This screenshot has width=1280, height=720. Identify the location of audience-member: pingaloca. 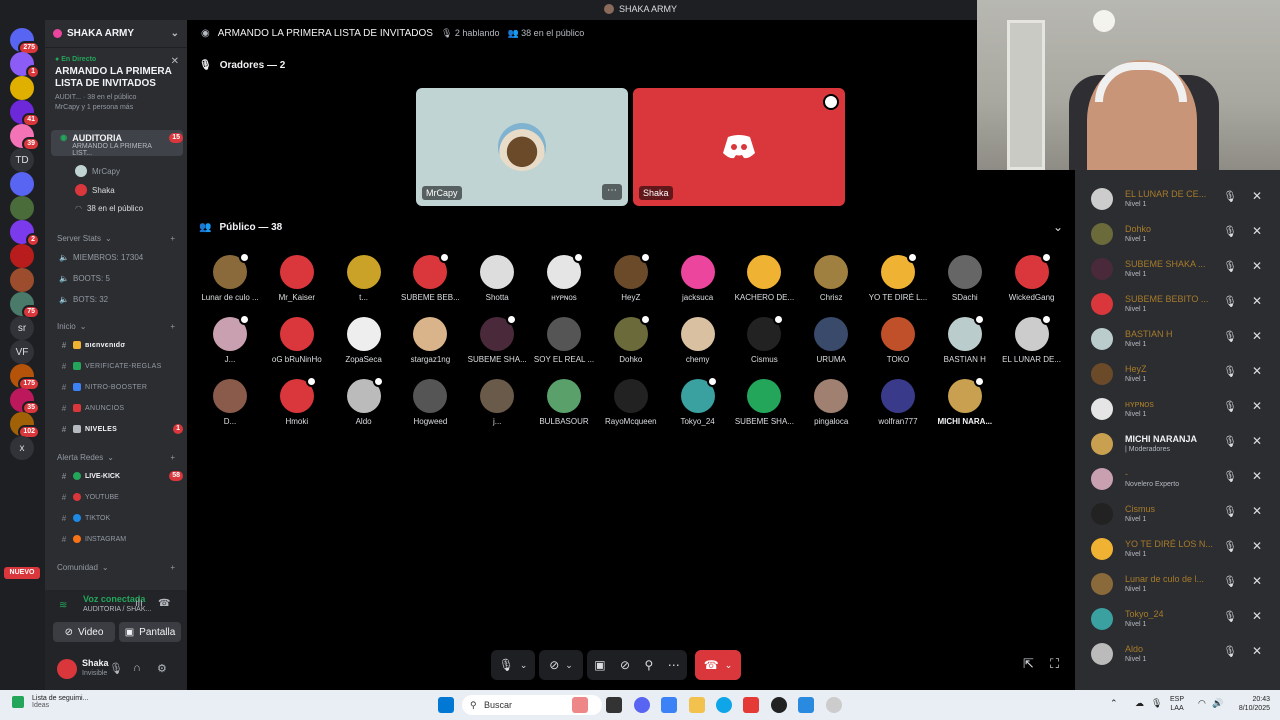
(831, 402).